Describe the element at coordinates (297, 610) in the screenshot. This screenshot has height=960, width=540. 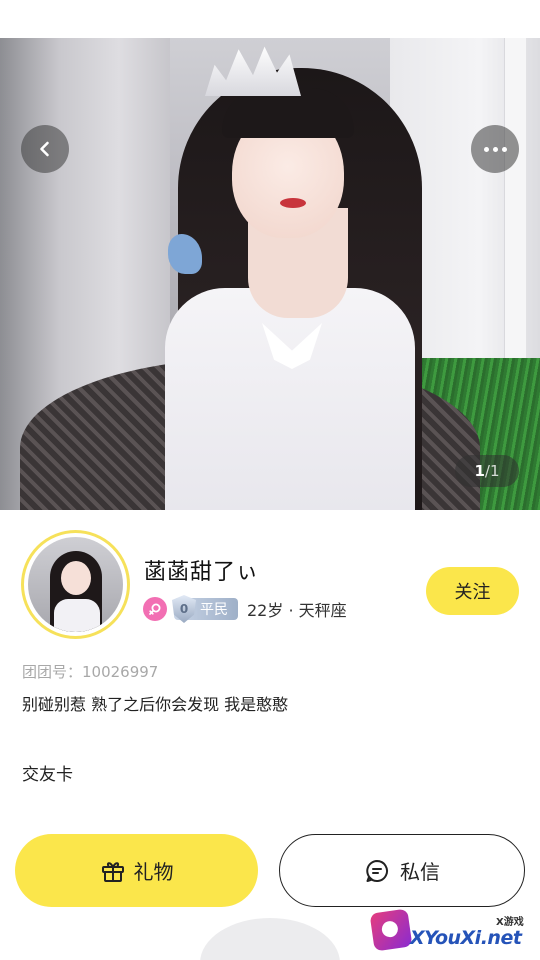
I see `age-zodiac: 22岁 · 天秤座` at that location.